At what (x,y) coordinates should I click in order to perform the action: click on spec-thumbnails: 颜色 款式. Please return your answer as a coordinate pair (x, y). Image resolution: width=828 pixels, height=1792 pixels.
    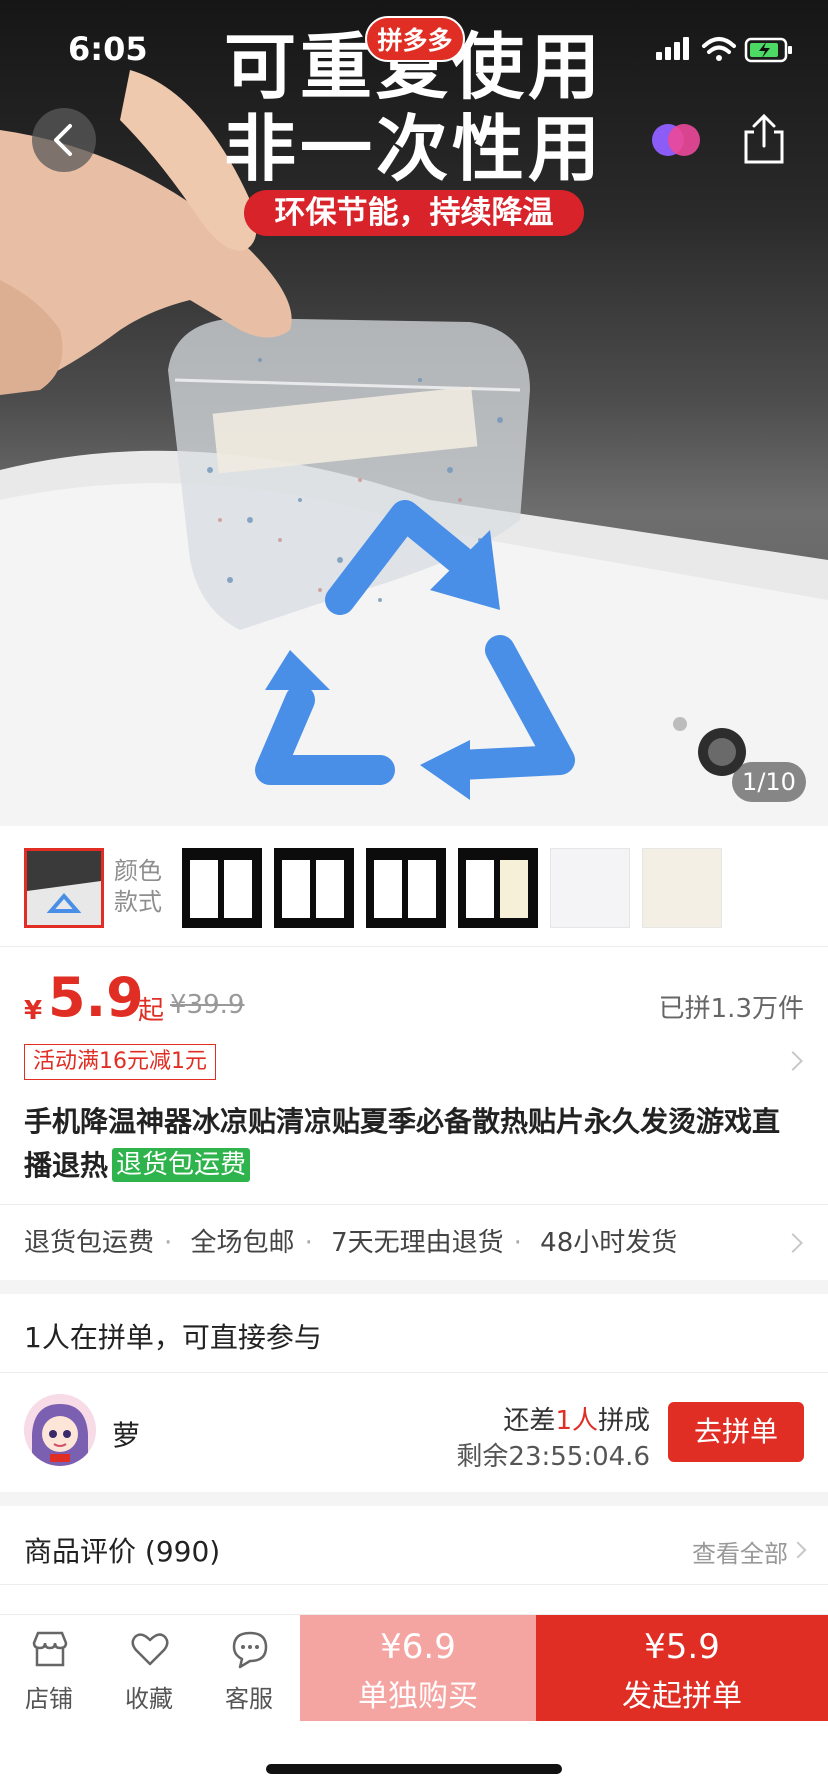
    Looking at the image, I should click on (414, 886).